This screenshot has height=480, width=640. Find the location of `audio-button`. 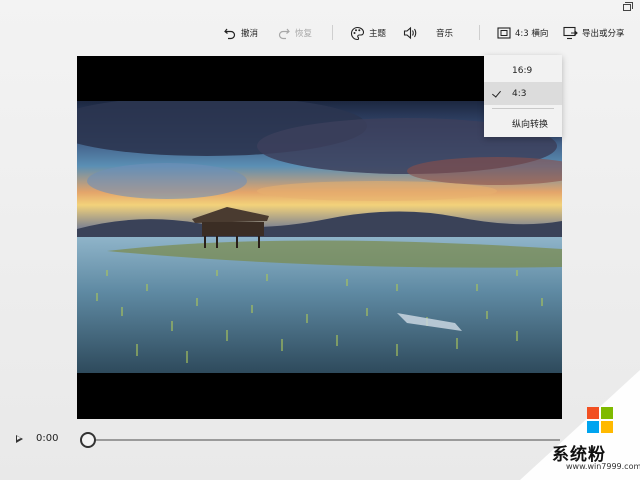

audio-button is located at coordinates (411, 33).